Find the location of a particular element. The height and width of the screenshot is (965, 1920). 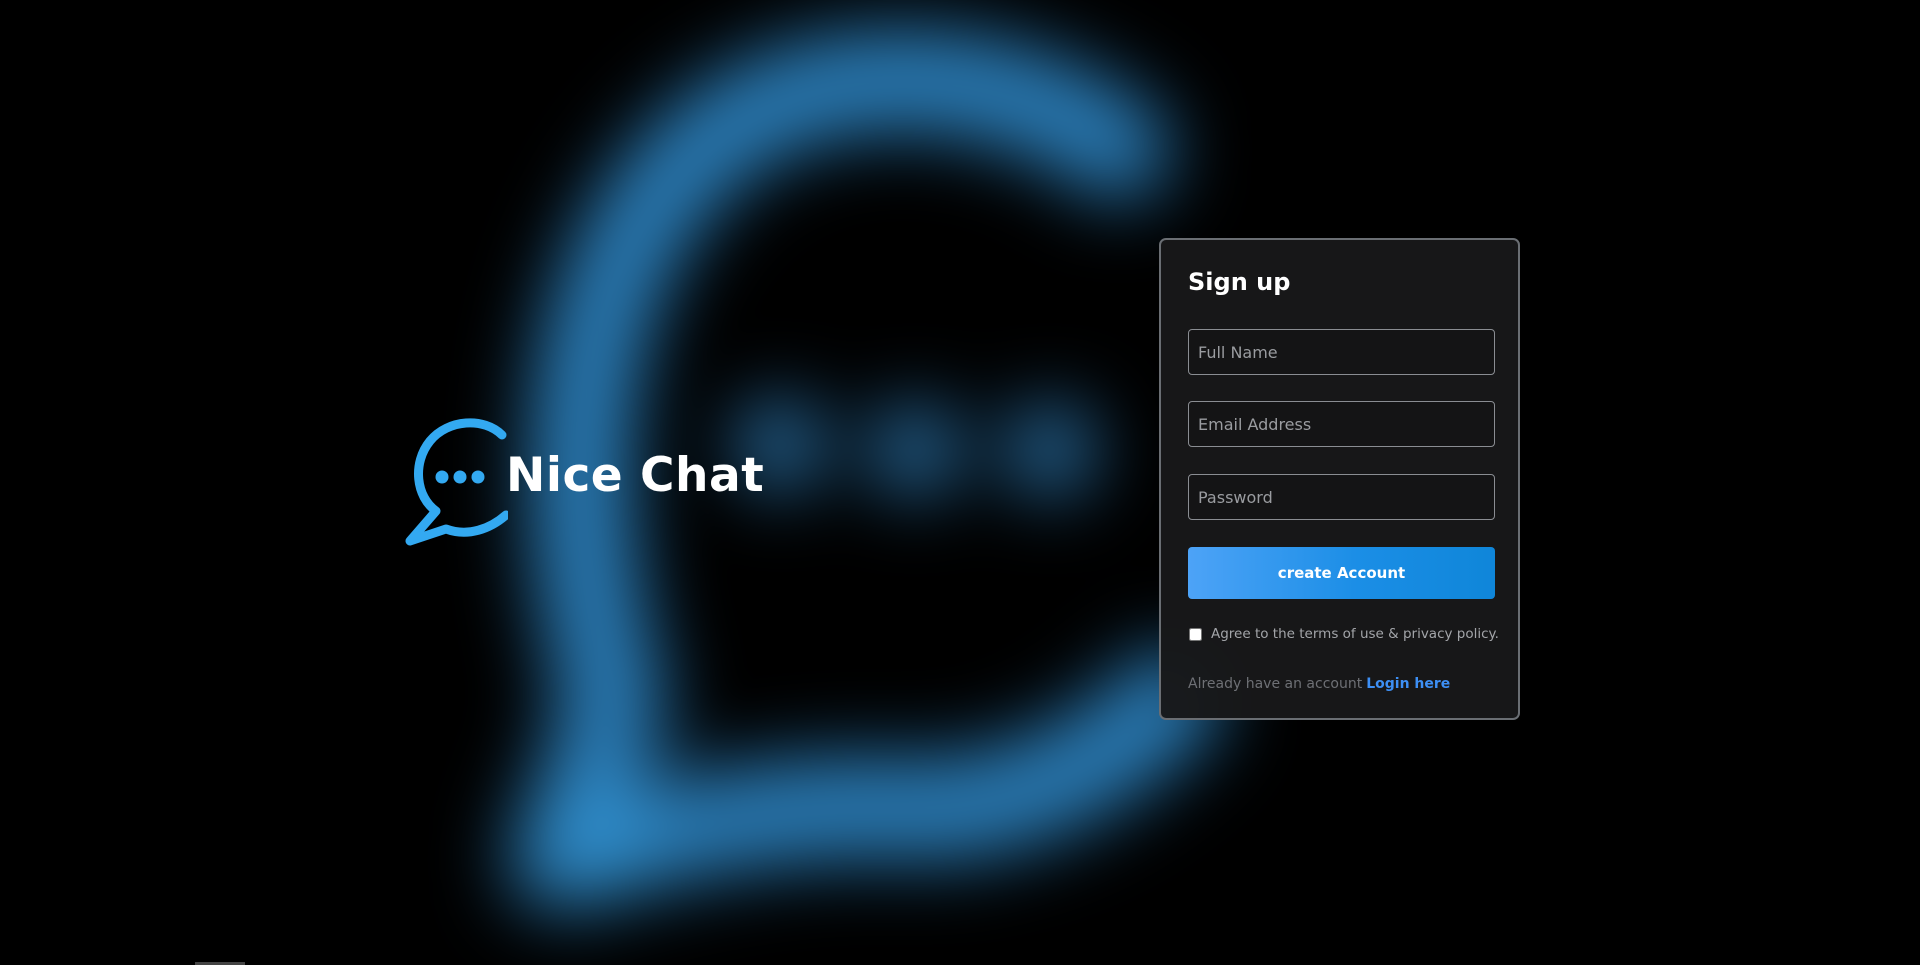

create-account-button: create Account is located at coordinates (1341, 573).